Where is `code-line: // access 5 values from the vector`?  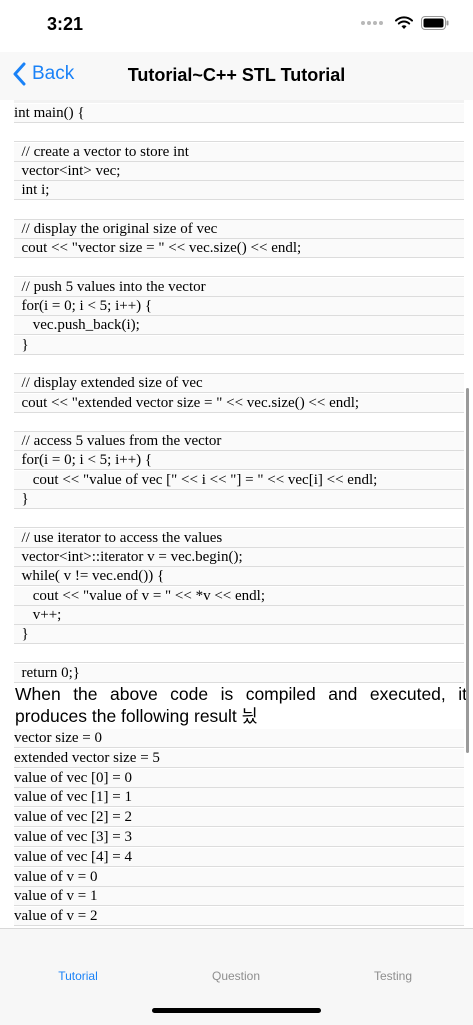
code-line: // access 5 values from the vector is located at coordinates (239, 442).